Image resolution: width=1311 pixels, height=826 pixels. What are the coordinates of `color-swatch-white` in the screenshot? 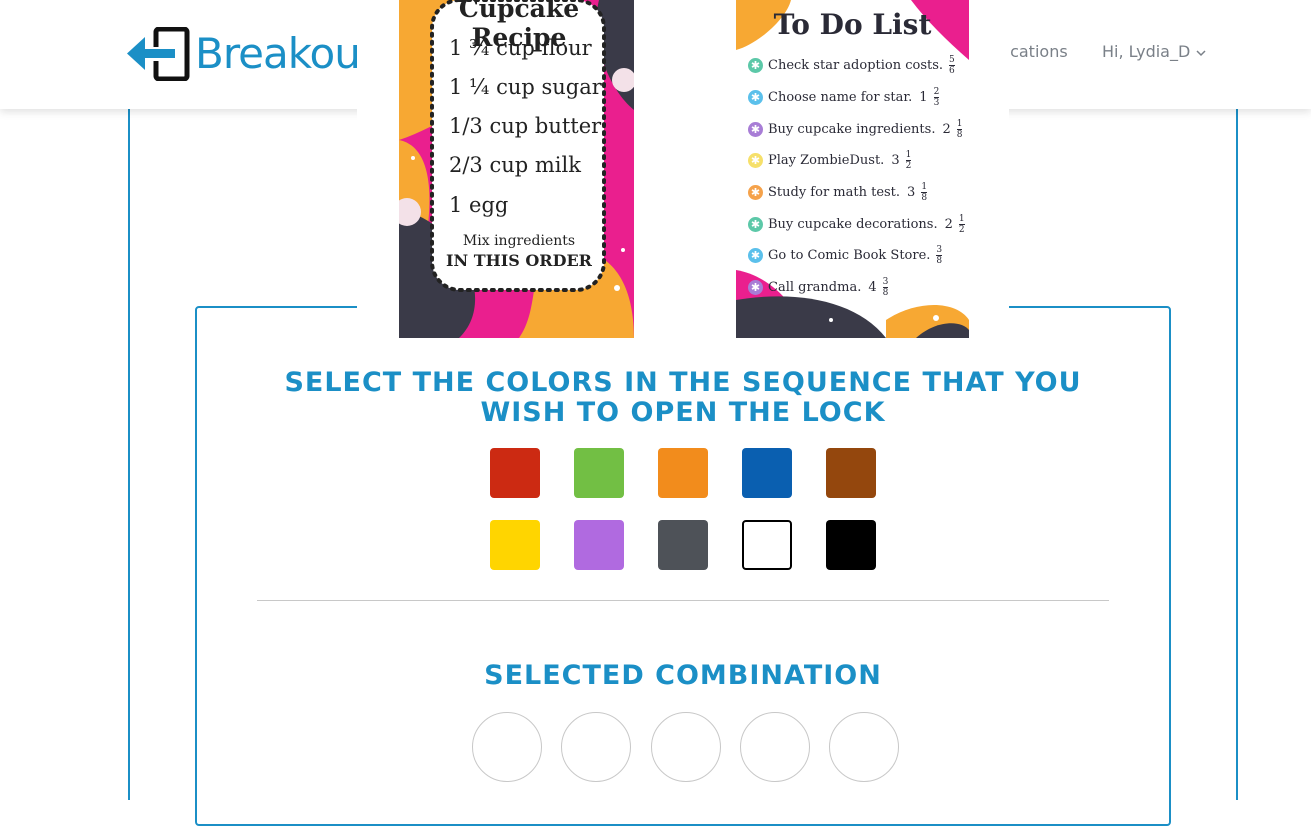 It's located at (767, 545).